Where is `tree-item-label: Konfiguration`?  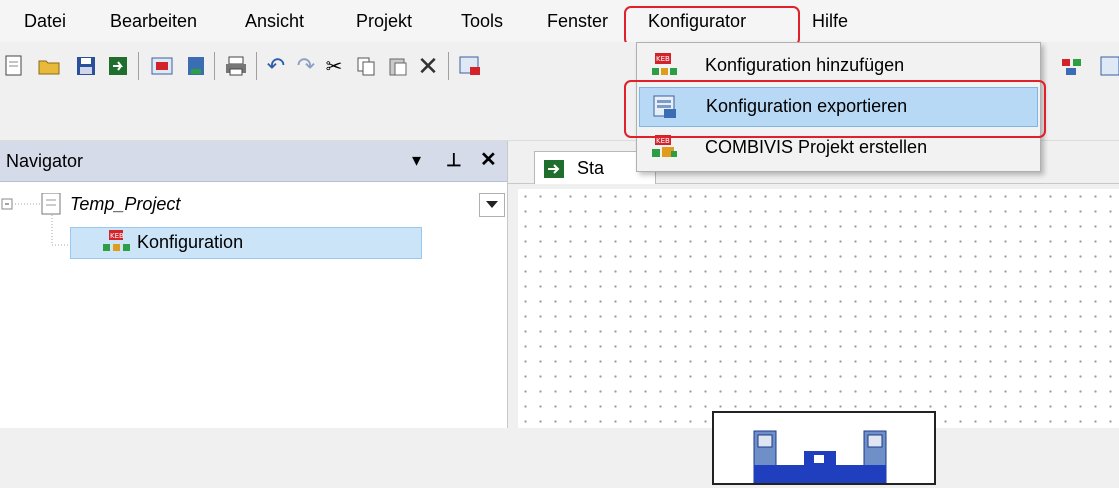 tree-item-label: Konfiguration is located at coordinates (190, 242).